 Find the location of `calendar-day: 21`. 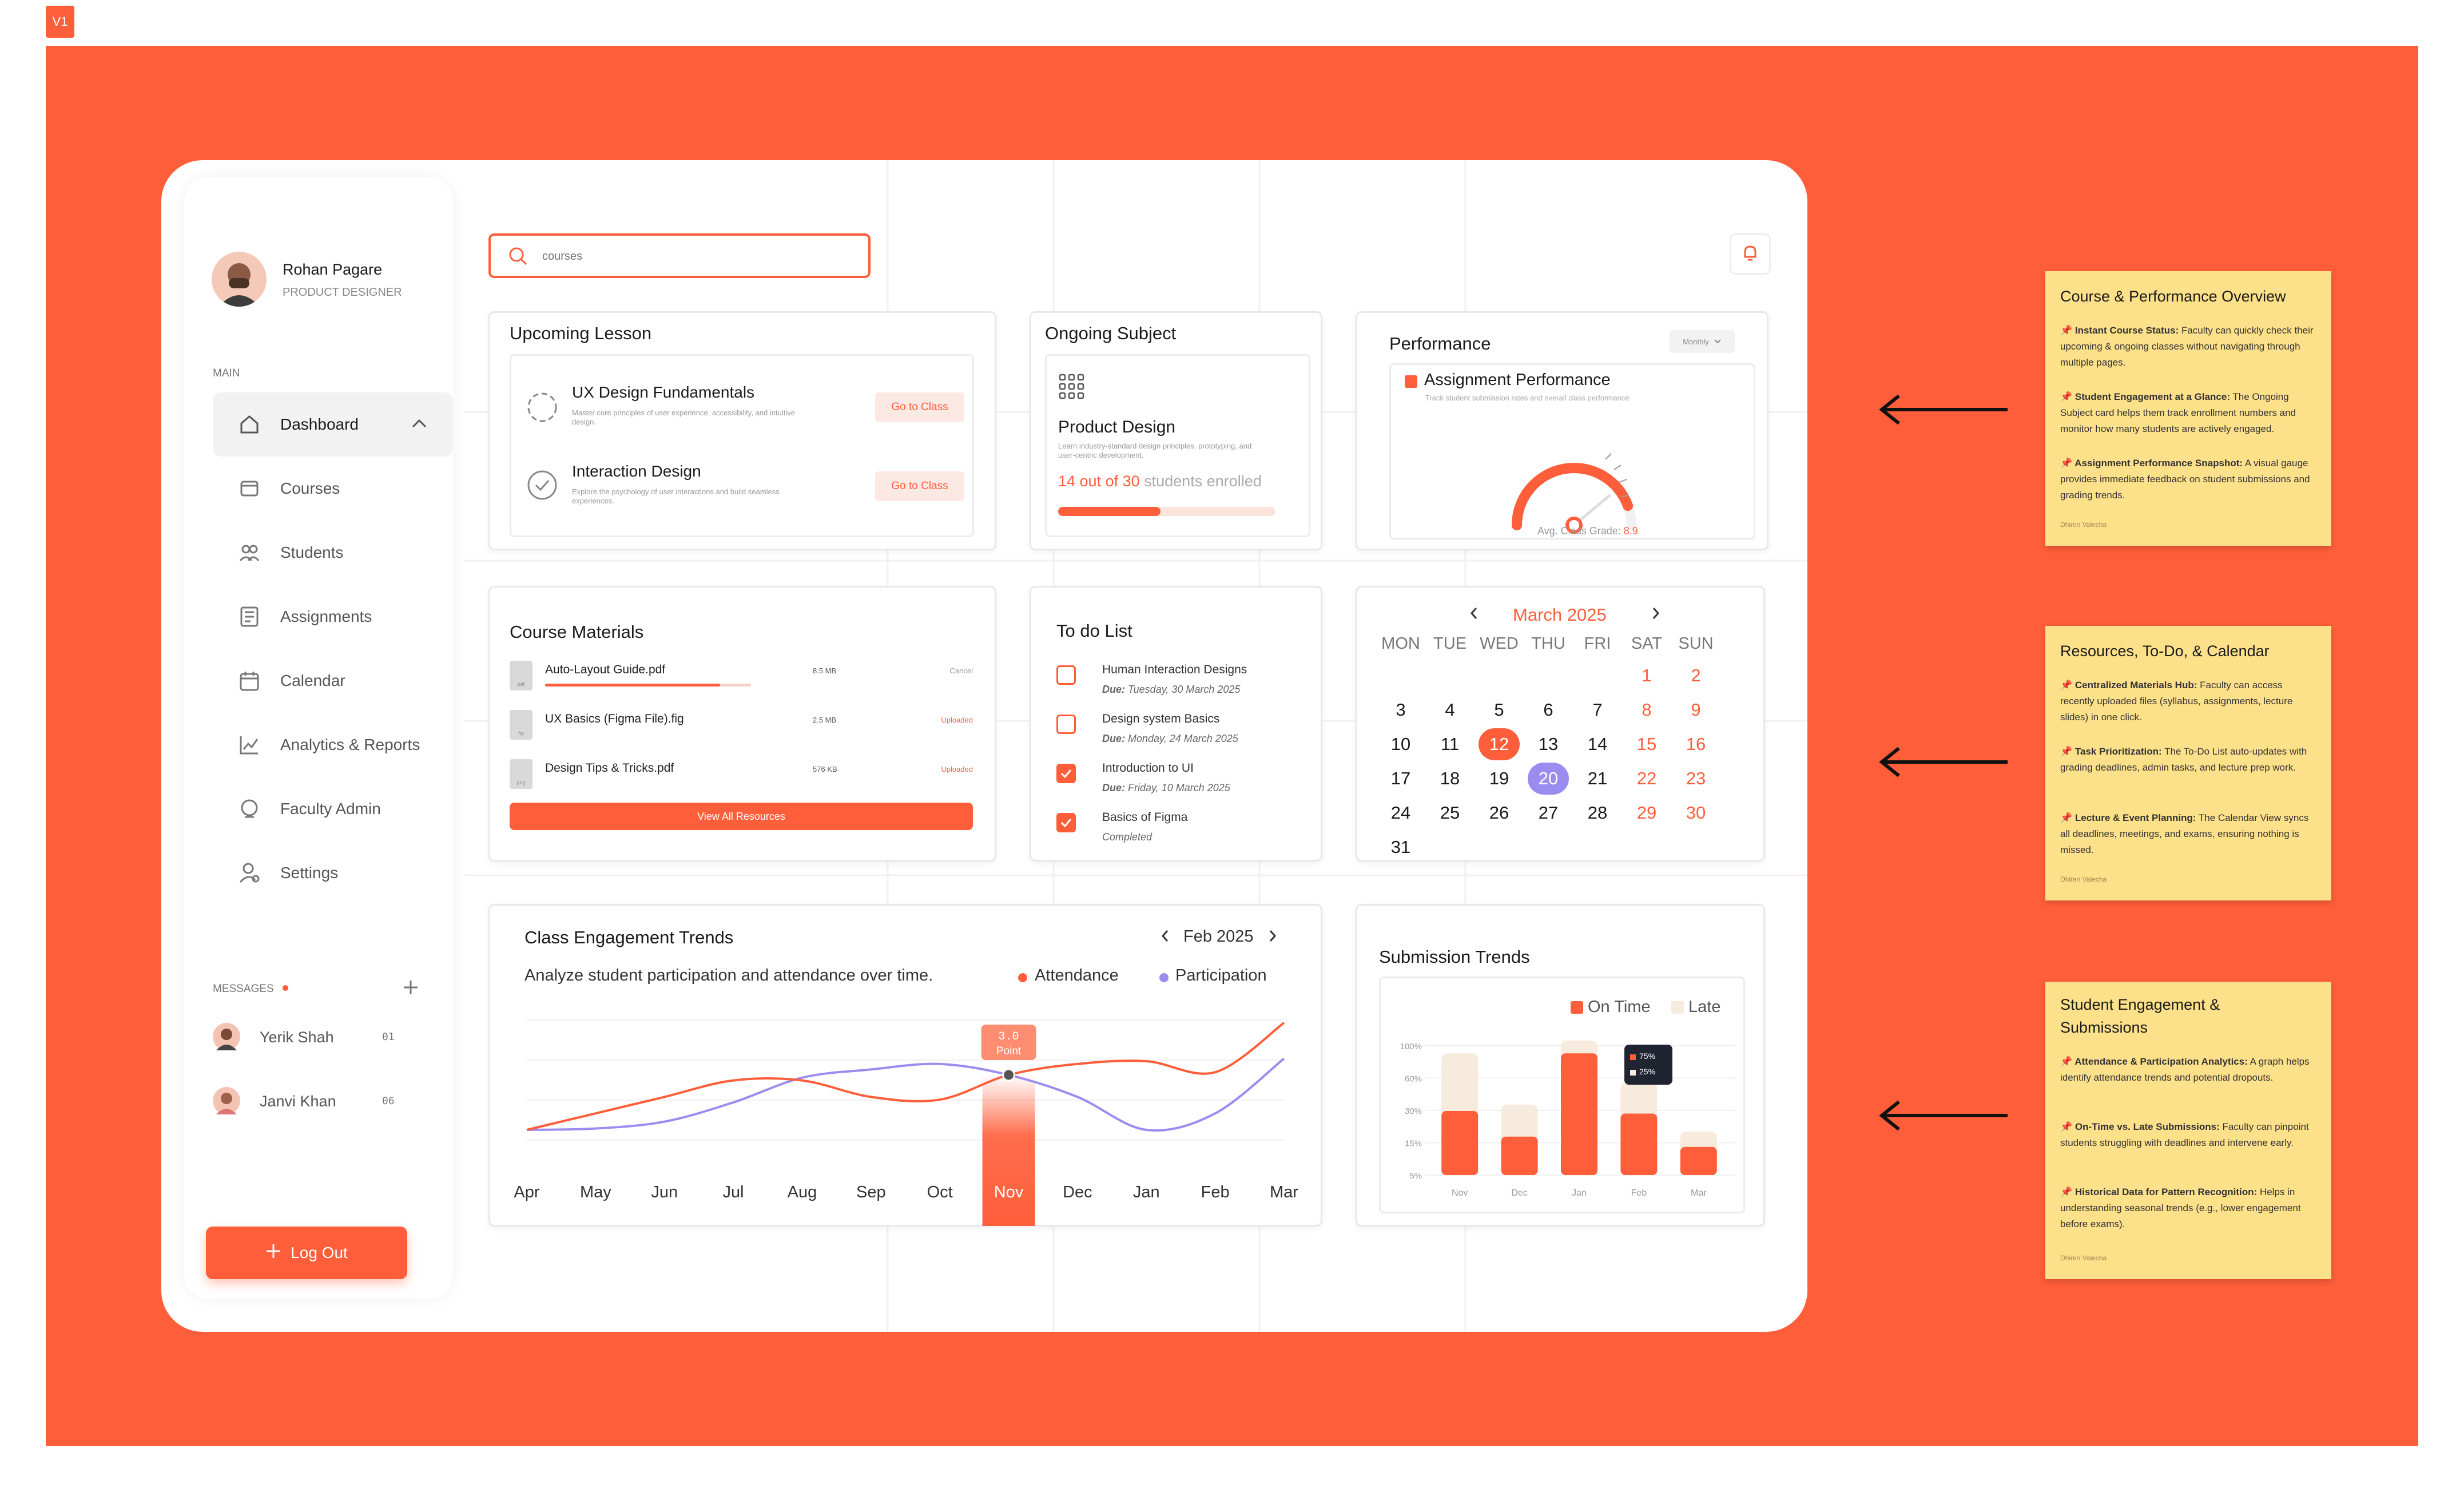

calendar-day: 21 is located at coordinates (1597, 779).